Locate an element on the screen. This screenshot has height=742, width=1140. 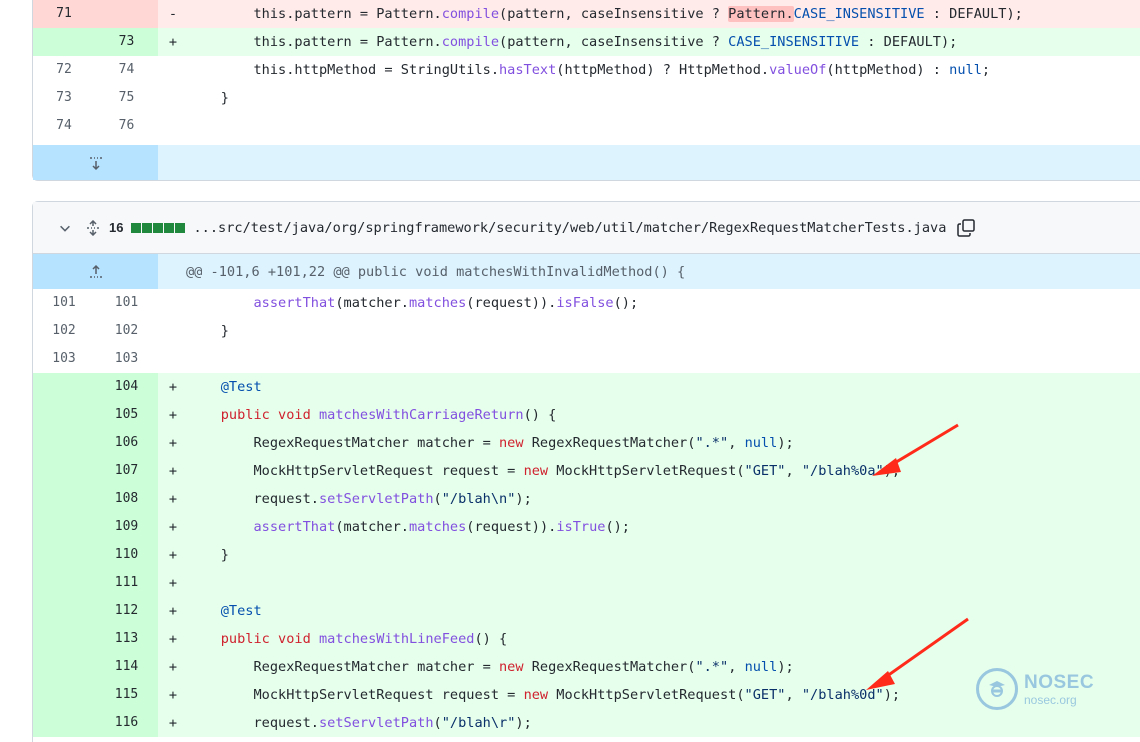
old-line-number: 73 is located at coordinates (64, 98).